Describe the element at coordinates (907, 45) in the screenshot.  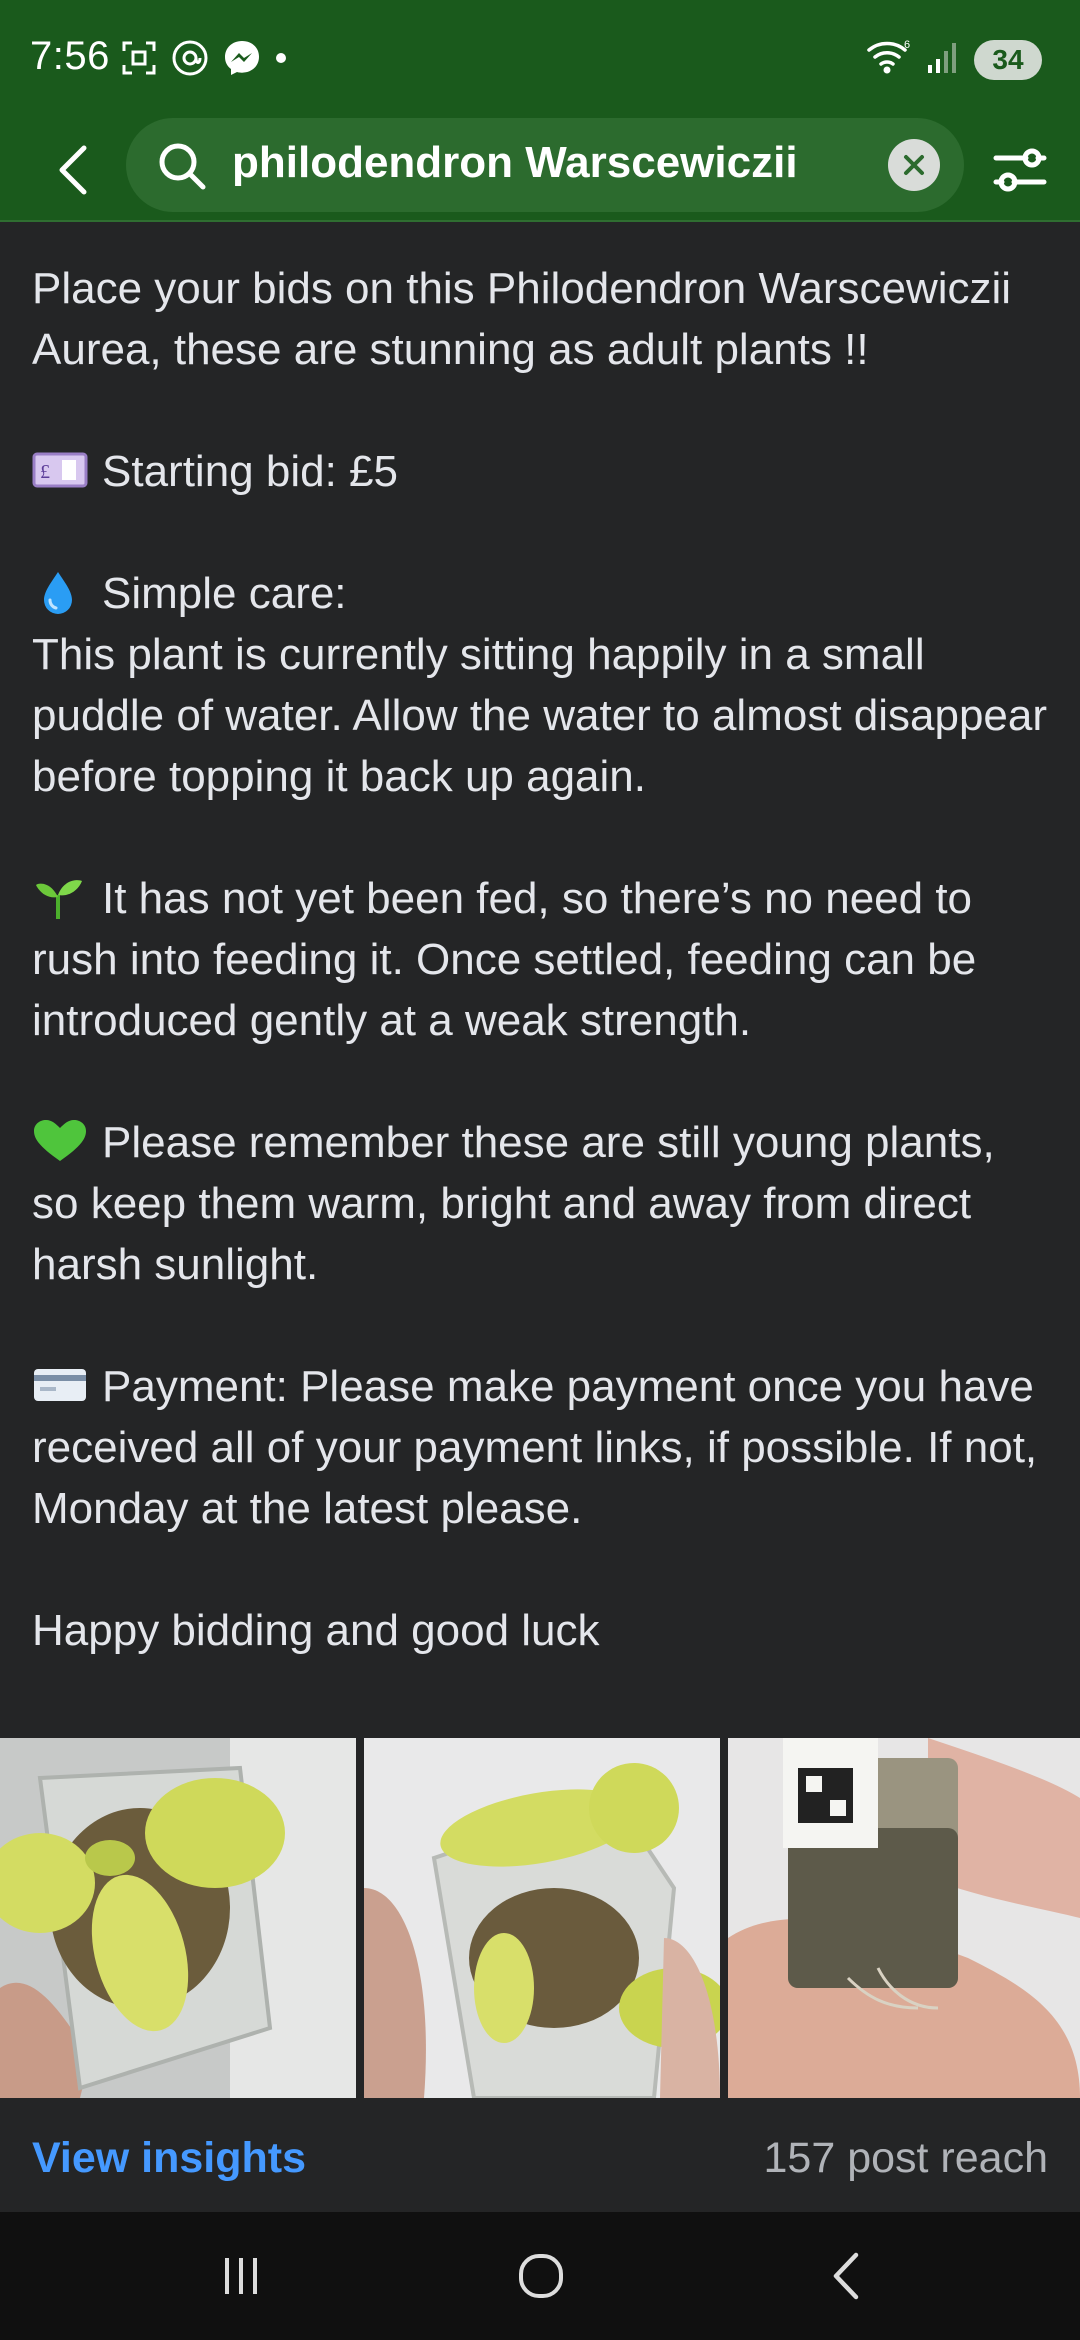
I see `svg-text: 6` at that location.